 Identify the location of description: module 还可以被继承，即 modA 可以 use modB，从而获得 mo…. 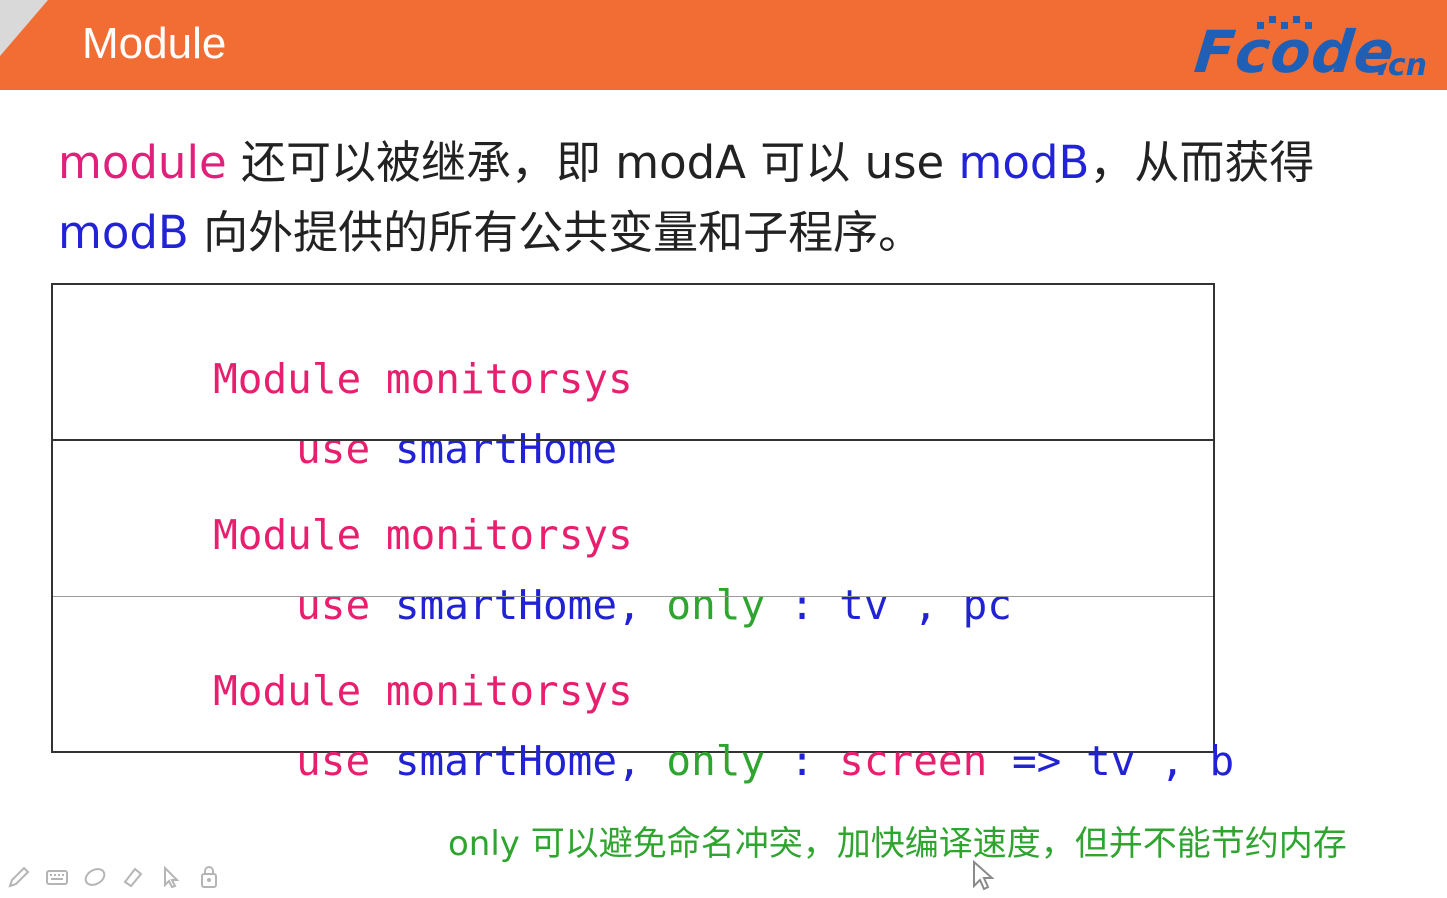
(738, 198).